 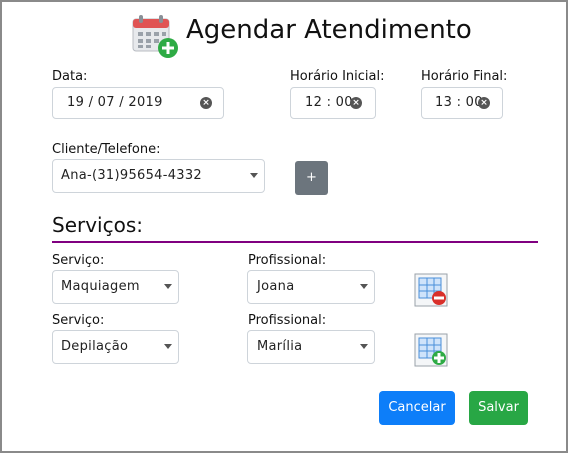 I want to click on end-time-value: 13 : 00, so click(x=459, y=102).